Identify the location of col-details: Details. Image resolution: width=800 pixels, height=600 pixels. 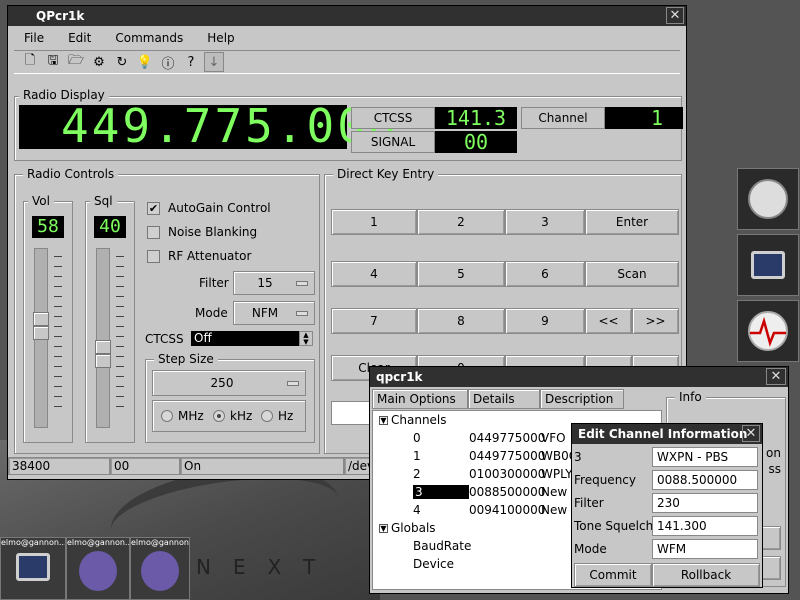
(504, 399).